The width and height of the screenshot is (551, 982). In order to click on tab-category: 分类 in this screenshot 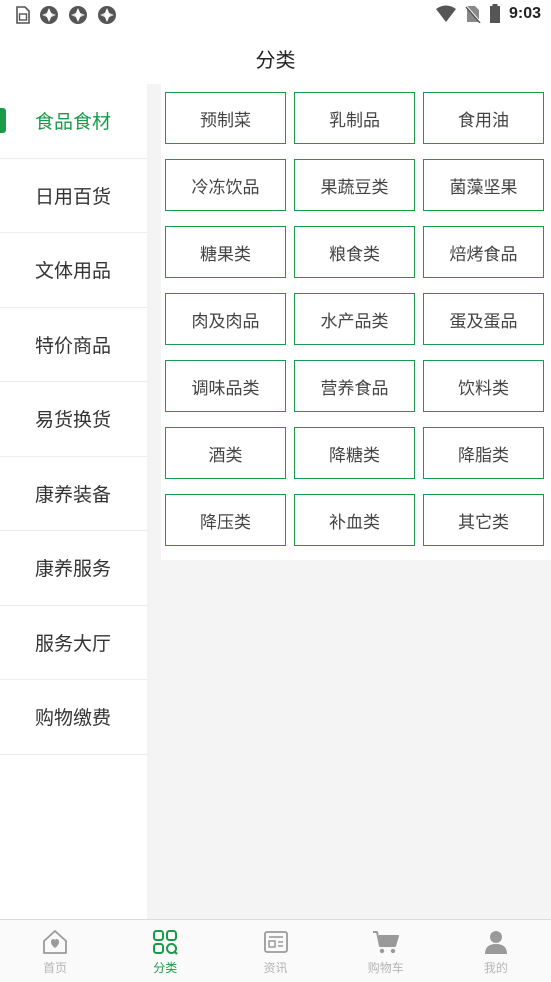, I will do `click(165, 951)`.